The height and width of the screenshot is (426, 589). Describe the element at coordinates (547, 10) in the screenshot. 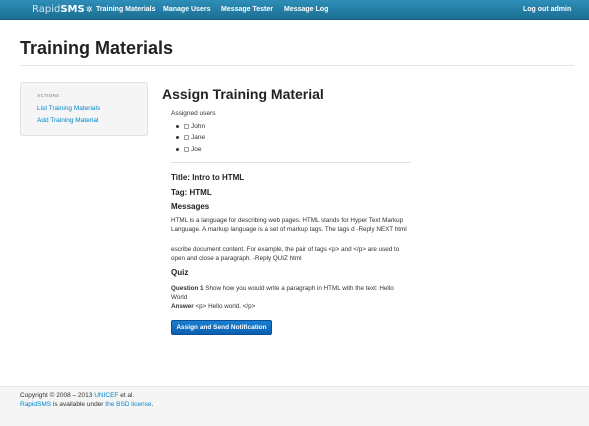

I see `logout-link: Log out admin` at that location.